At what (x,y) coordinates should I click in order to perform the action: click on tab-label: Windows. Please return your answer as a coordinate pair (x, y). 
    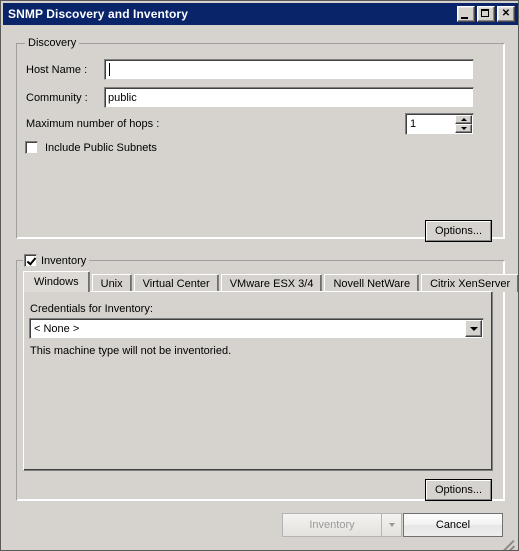
    Looking at the image, I should click on (56, 282).